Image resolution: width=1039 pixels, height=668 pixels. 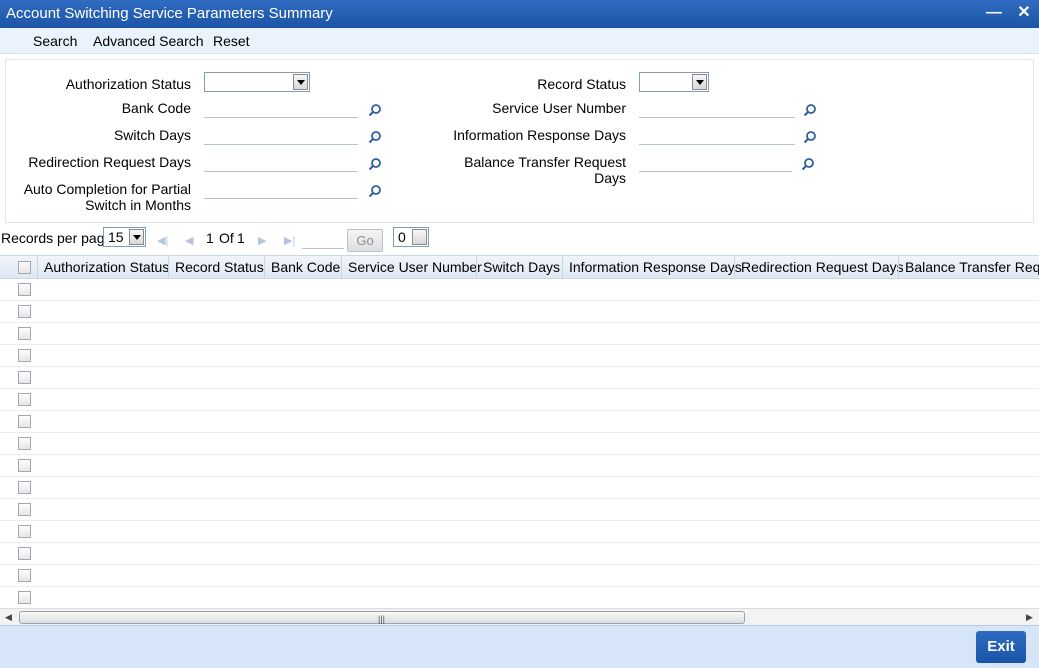 What do you see at coordinates (302, 267) in the screenshot?
I see `column-header: Bank Code` at bounding box center [302, 267].